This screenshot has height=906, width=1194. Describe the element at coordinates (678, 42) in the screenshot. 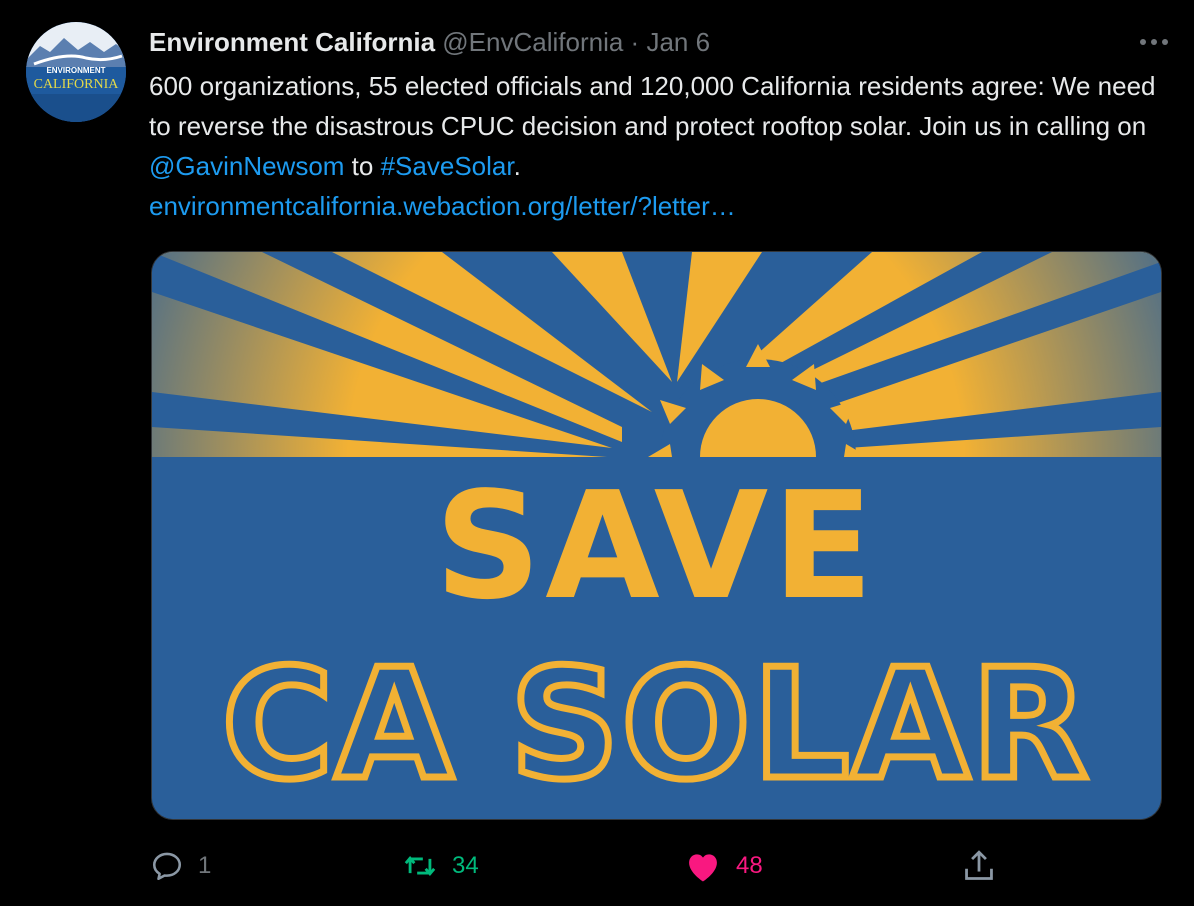

I see `tweet-date: Jan 6` at that location.